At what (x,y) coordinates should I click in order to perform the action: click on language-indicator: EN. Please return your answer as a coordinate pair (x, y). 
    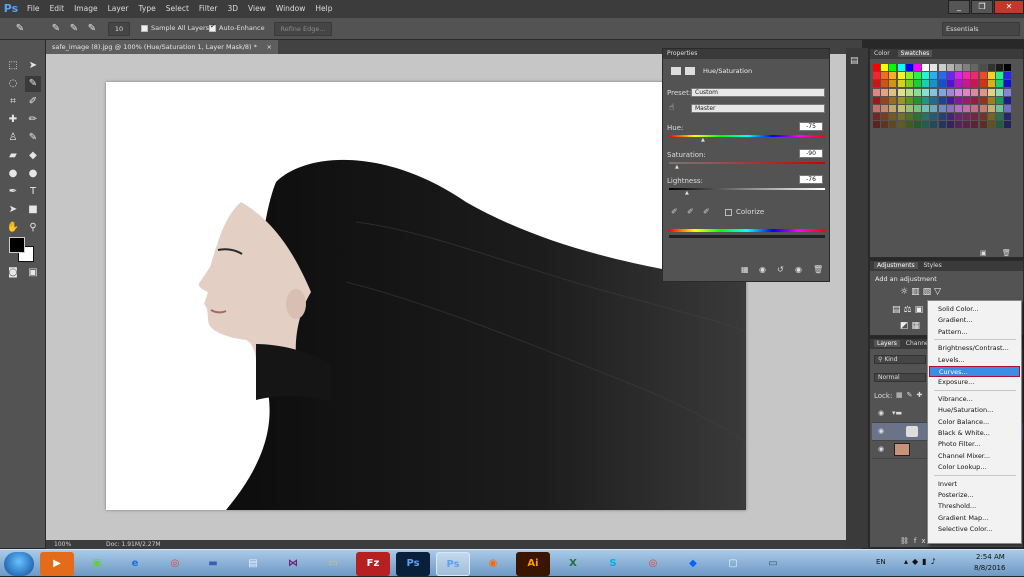
    Looking at the image, I should click on (881, 562).